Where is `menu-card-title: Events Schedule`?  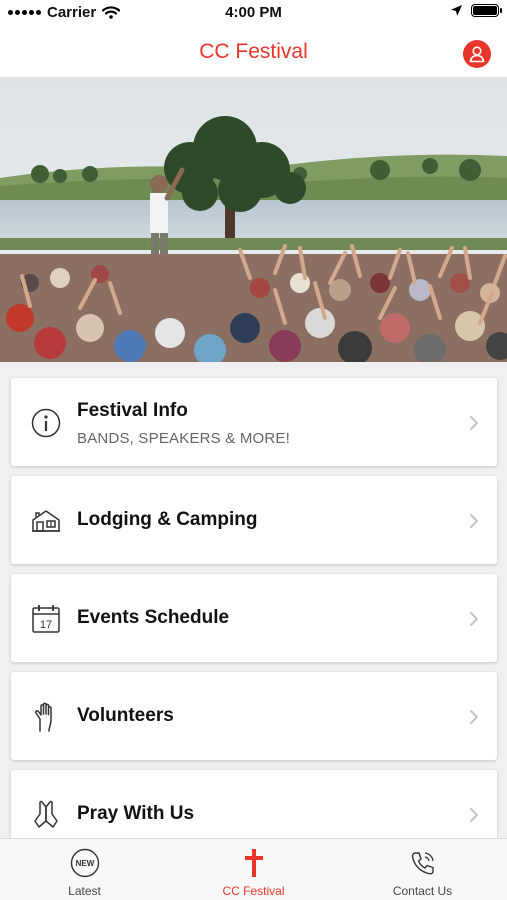
menu-card-title: Events Schedule is located at coordinates (153, 617).